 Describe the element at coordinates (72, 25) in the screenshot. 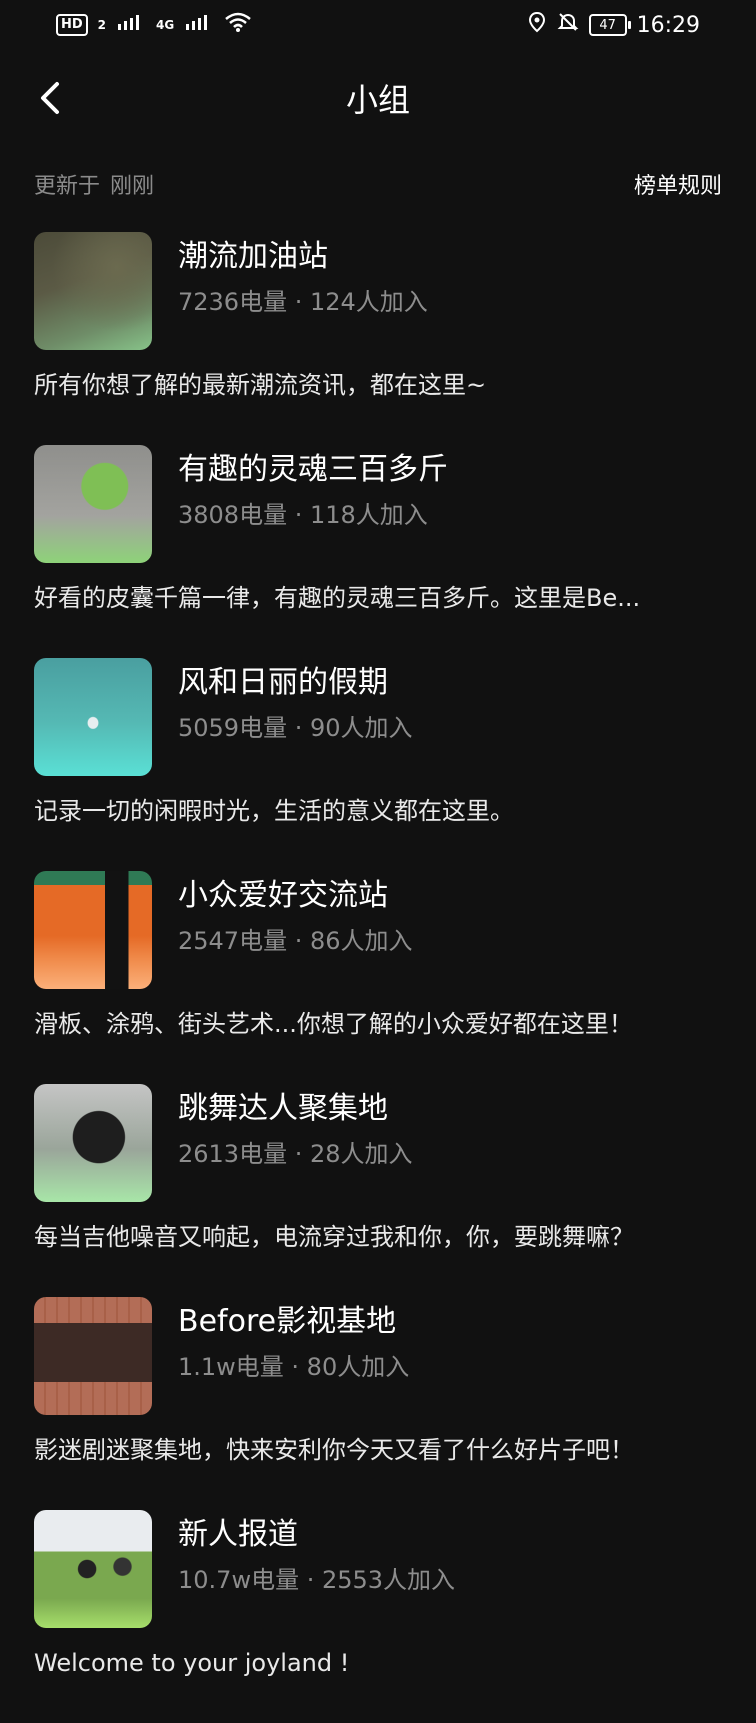

I see `hd-badge: HD` at that location.